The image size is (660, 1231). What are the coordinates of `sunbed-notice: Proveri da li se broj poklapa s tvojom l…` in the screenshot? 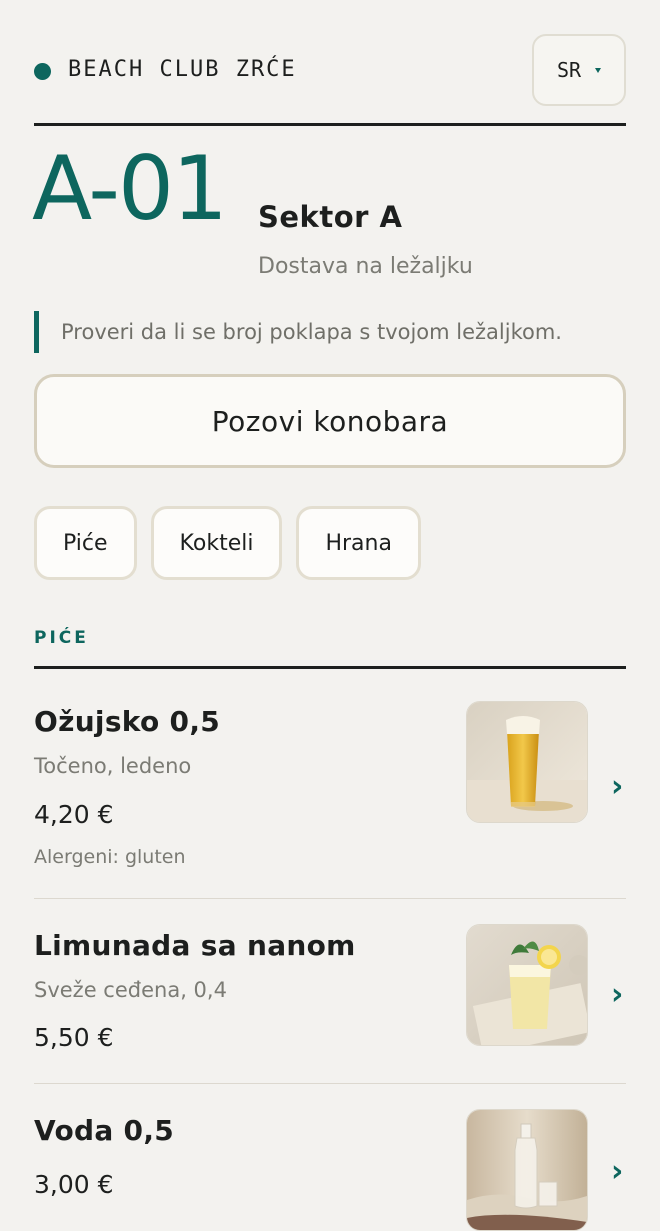 It's located at (298, 332).